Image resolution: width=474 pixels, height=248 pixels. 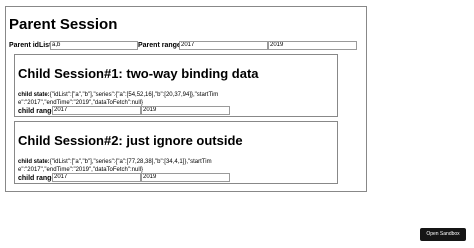 I want to click on parent-range-start-input: 2017, so click(x=223, y=45).